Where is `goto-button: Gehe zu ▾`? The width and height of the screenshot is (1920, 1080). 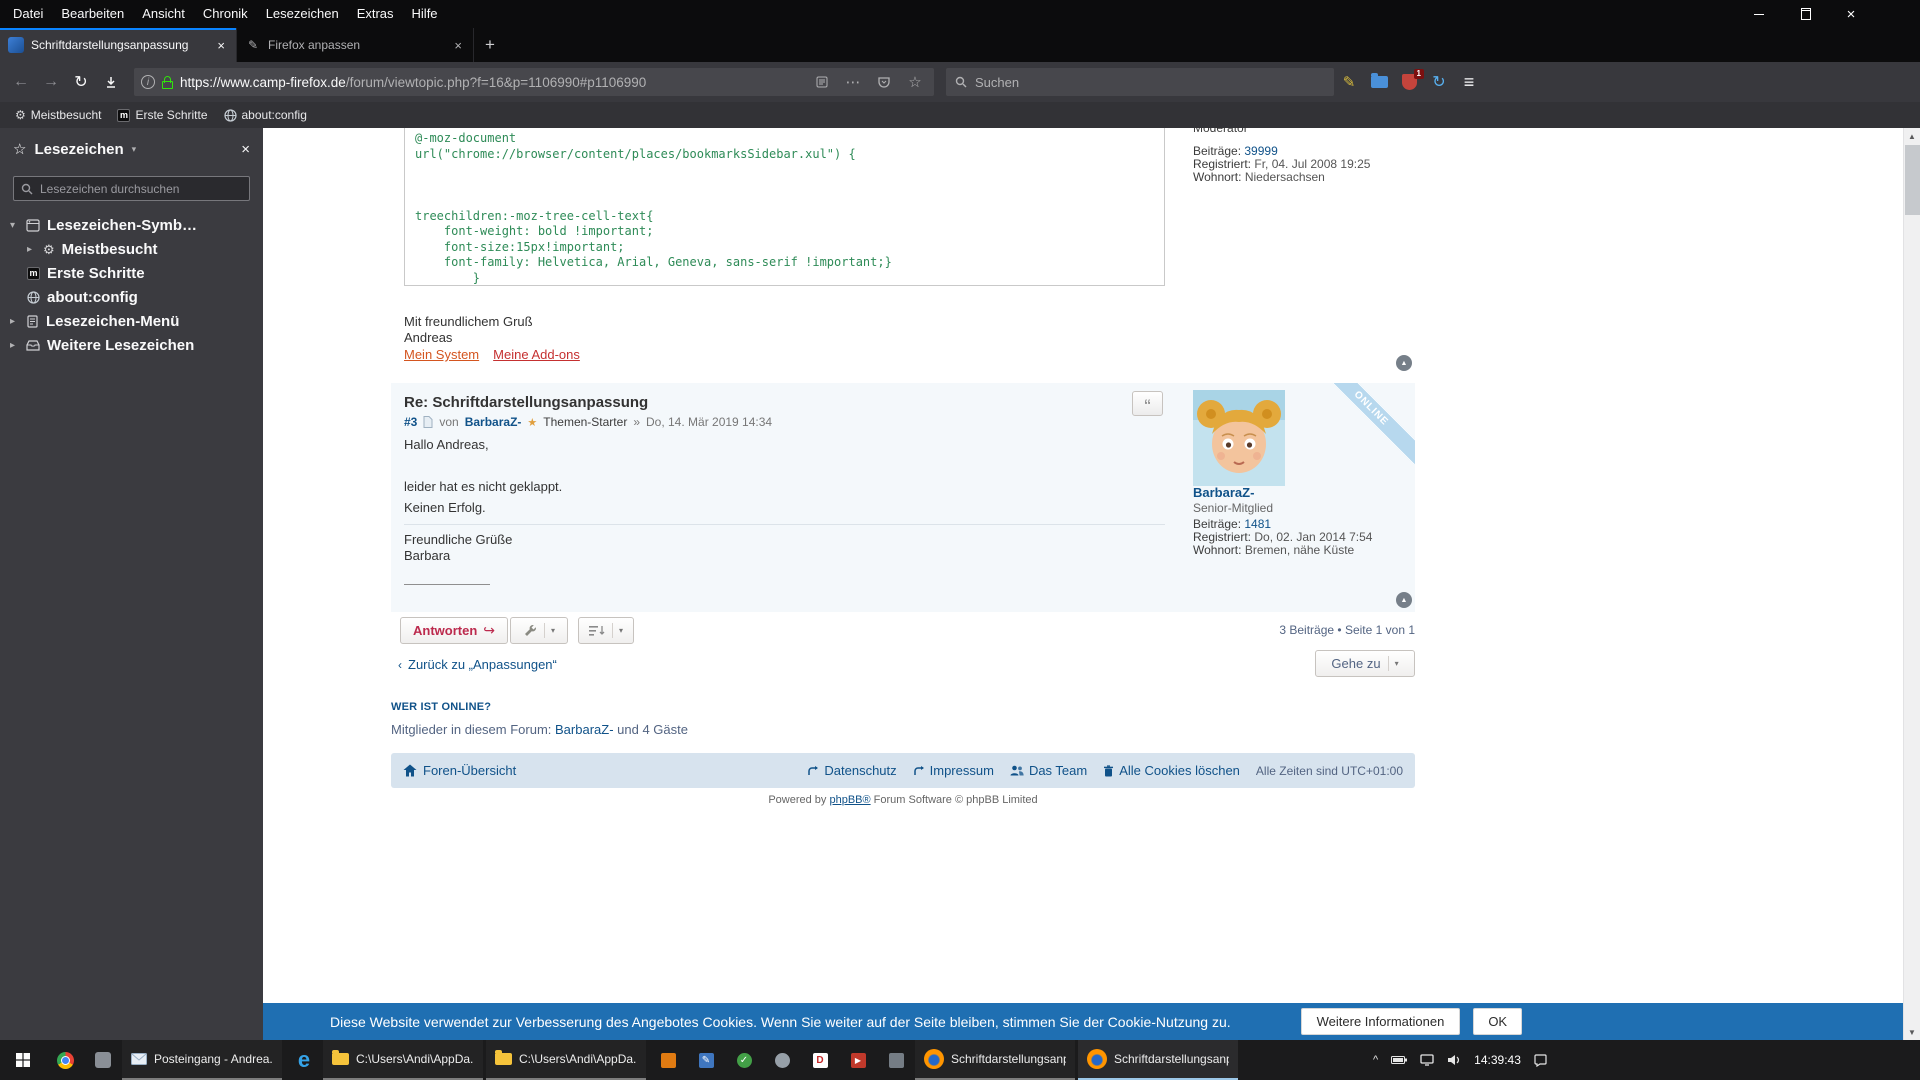
goto-button: Gehe zu ▾ is located at coordinates (1365, 663).